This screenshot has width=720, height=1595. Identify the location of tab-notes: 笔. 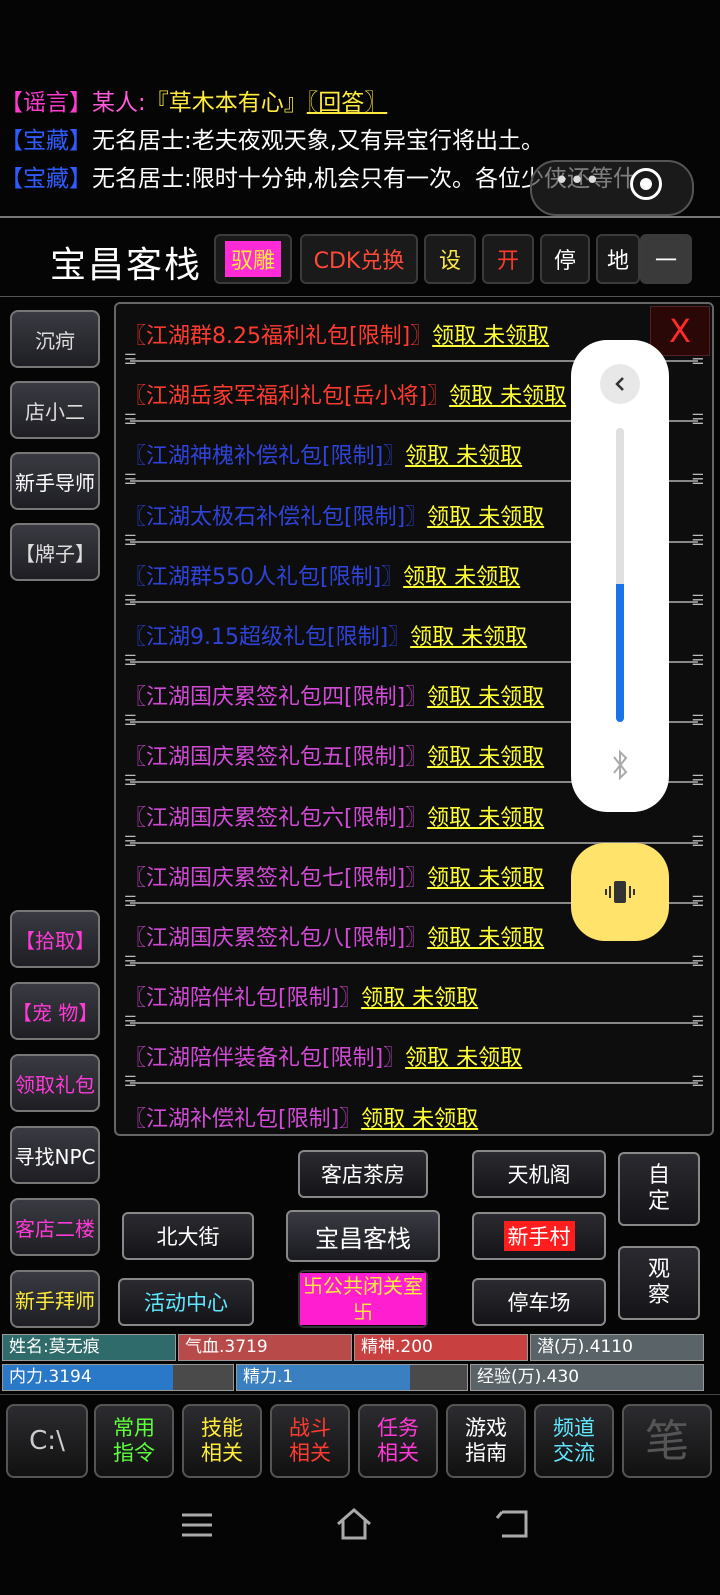
(667, 1441).